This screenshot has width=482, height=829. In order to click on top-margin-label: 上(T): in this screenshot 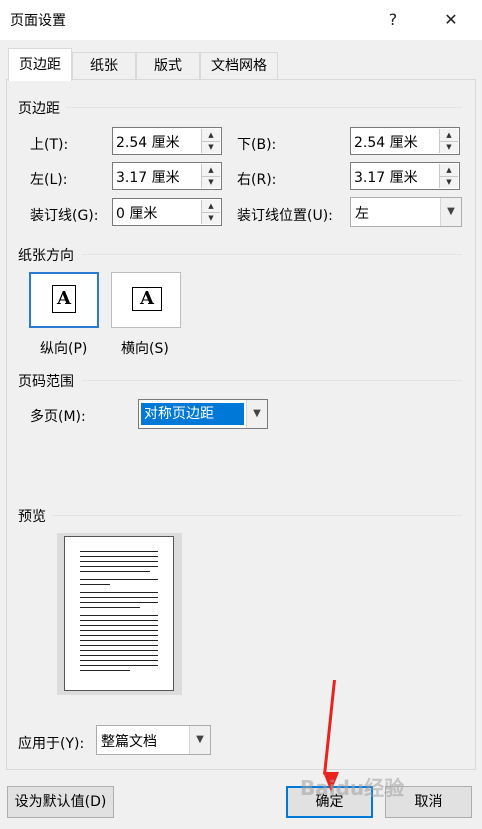, I will do `click(49, 145)`.